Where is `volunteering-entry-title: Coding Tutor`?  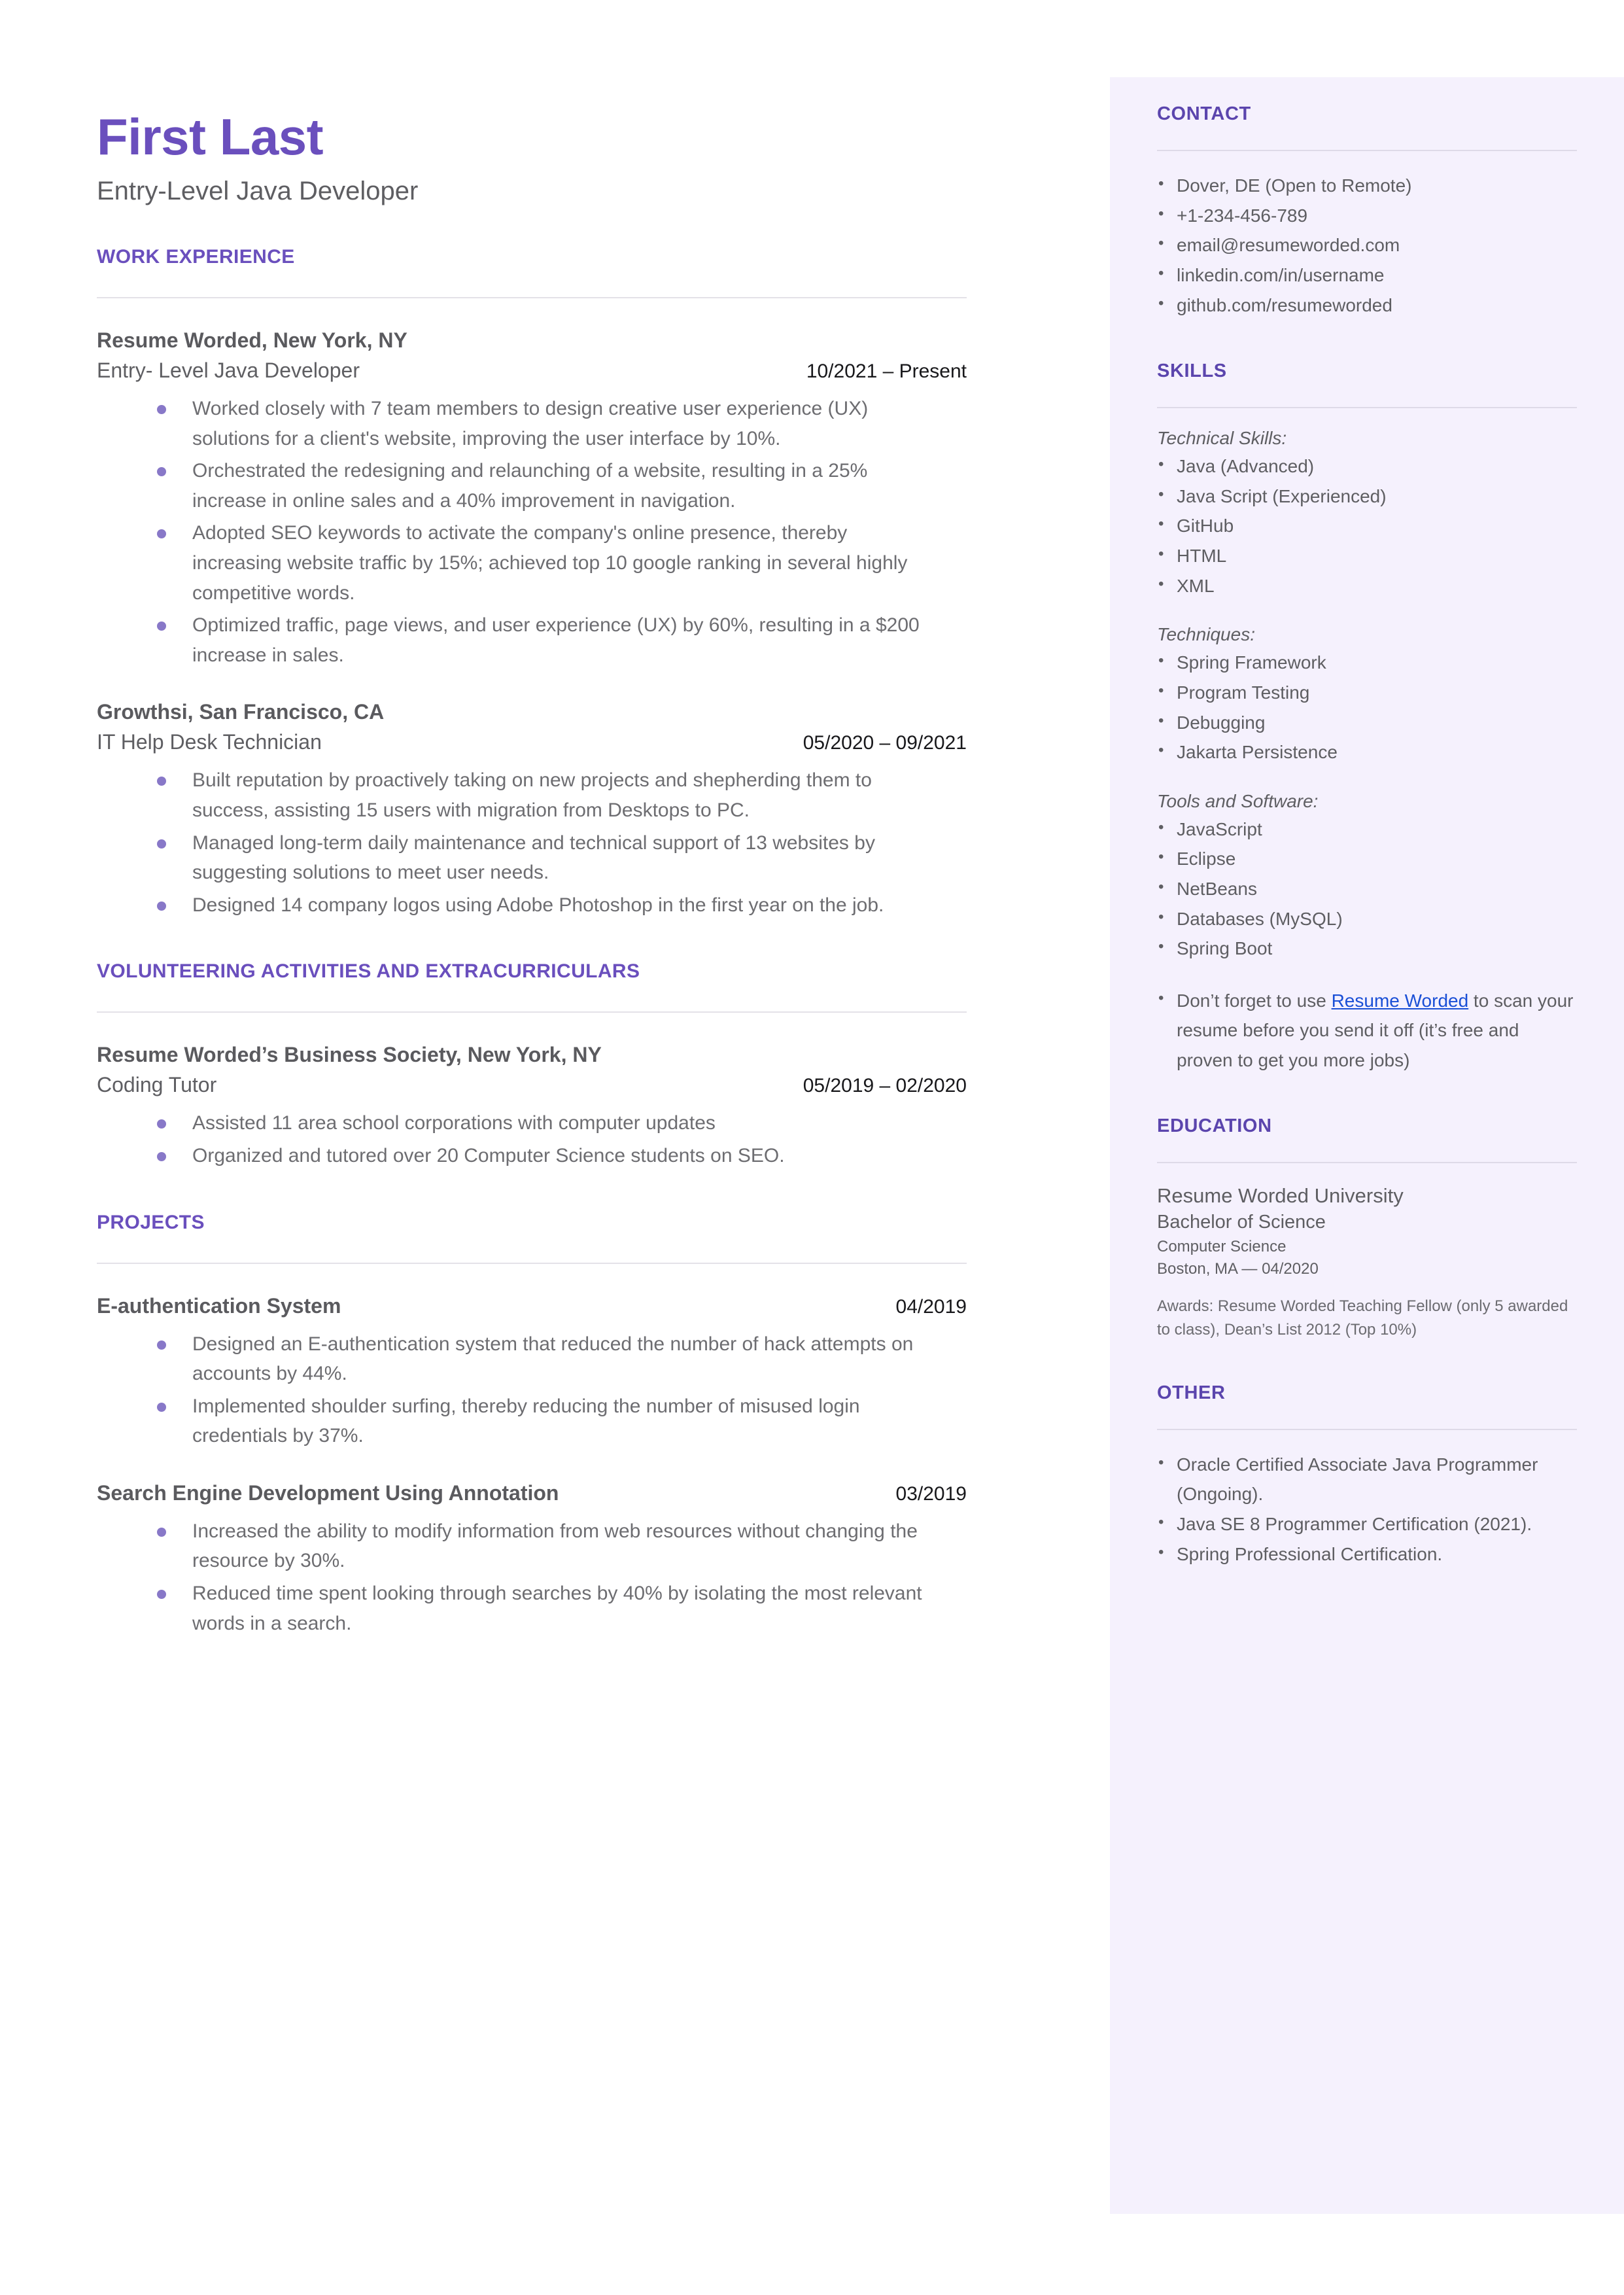
volunteering-entry-title: Coding Tutor is located at coordinates (157, 1085).